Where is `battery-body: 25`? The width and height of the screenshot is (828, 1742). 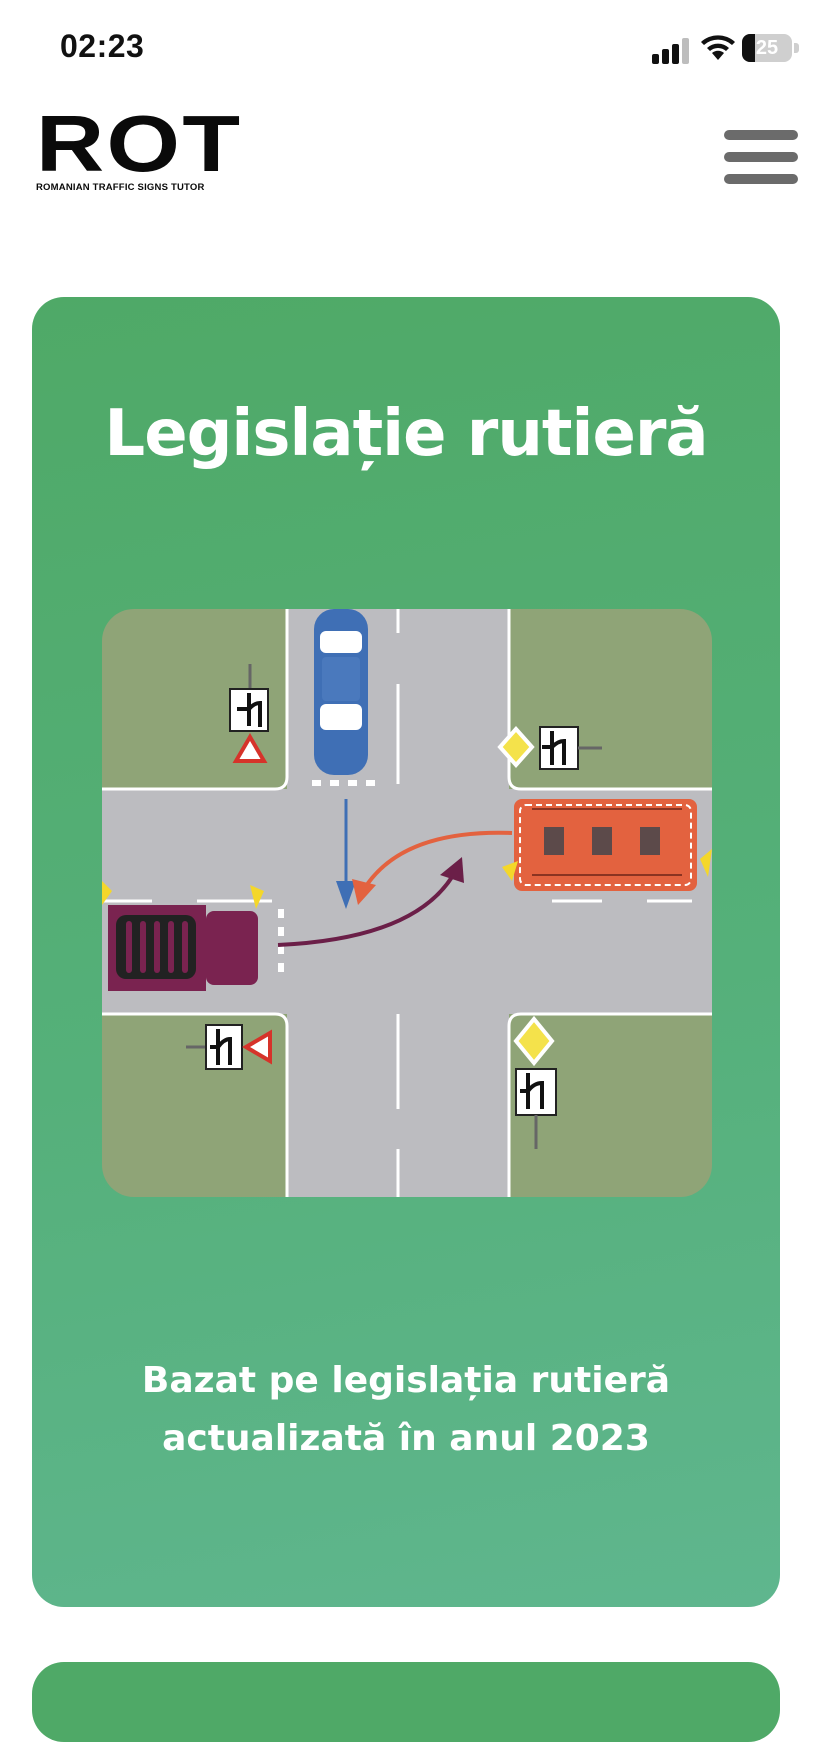
battery-body: 25 is located at coordinates (767, 48).